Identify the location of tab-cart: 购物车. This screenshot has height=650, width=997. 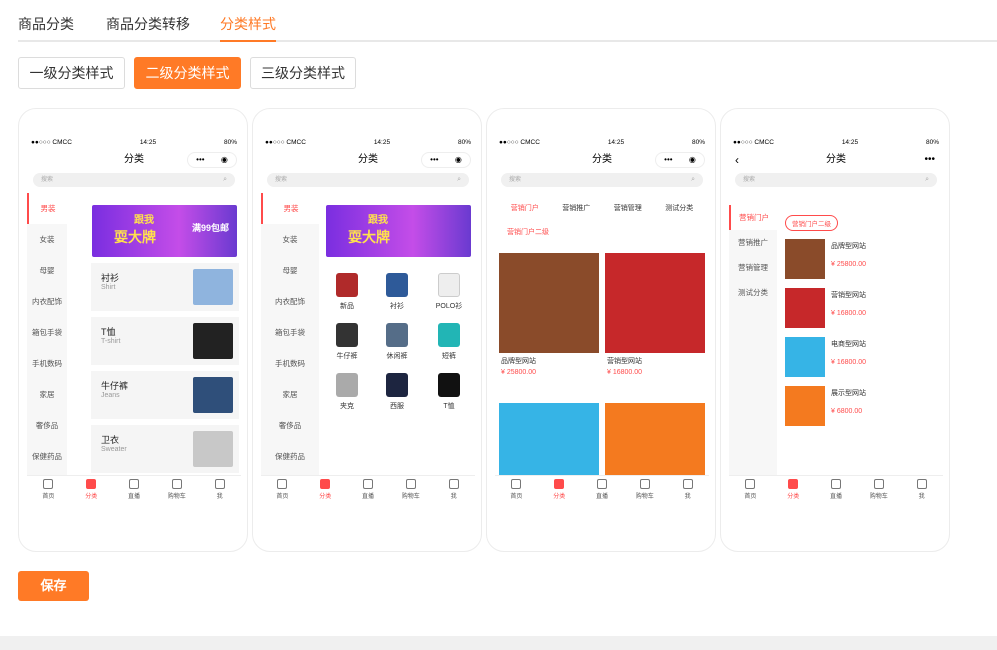
(644, 489).